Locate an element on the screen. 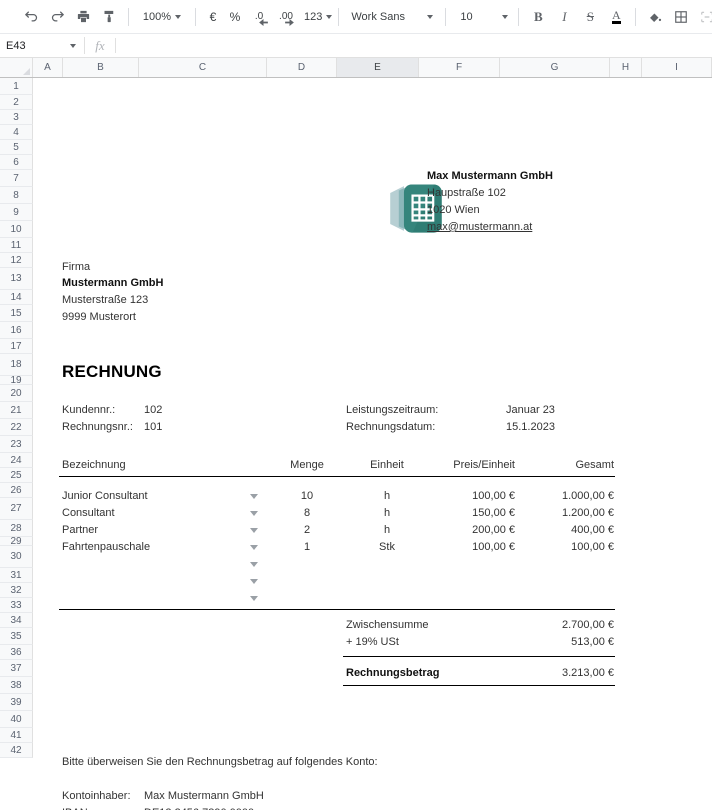 The image size is (712, 810). fill-color-button is located at coordinates (655, 17).